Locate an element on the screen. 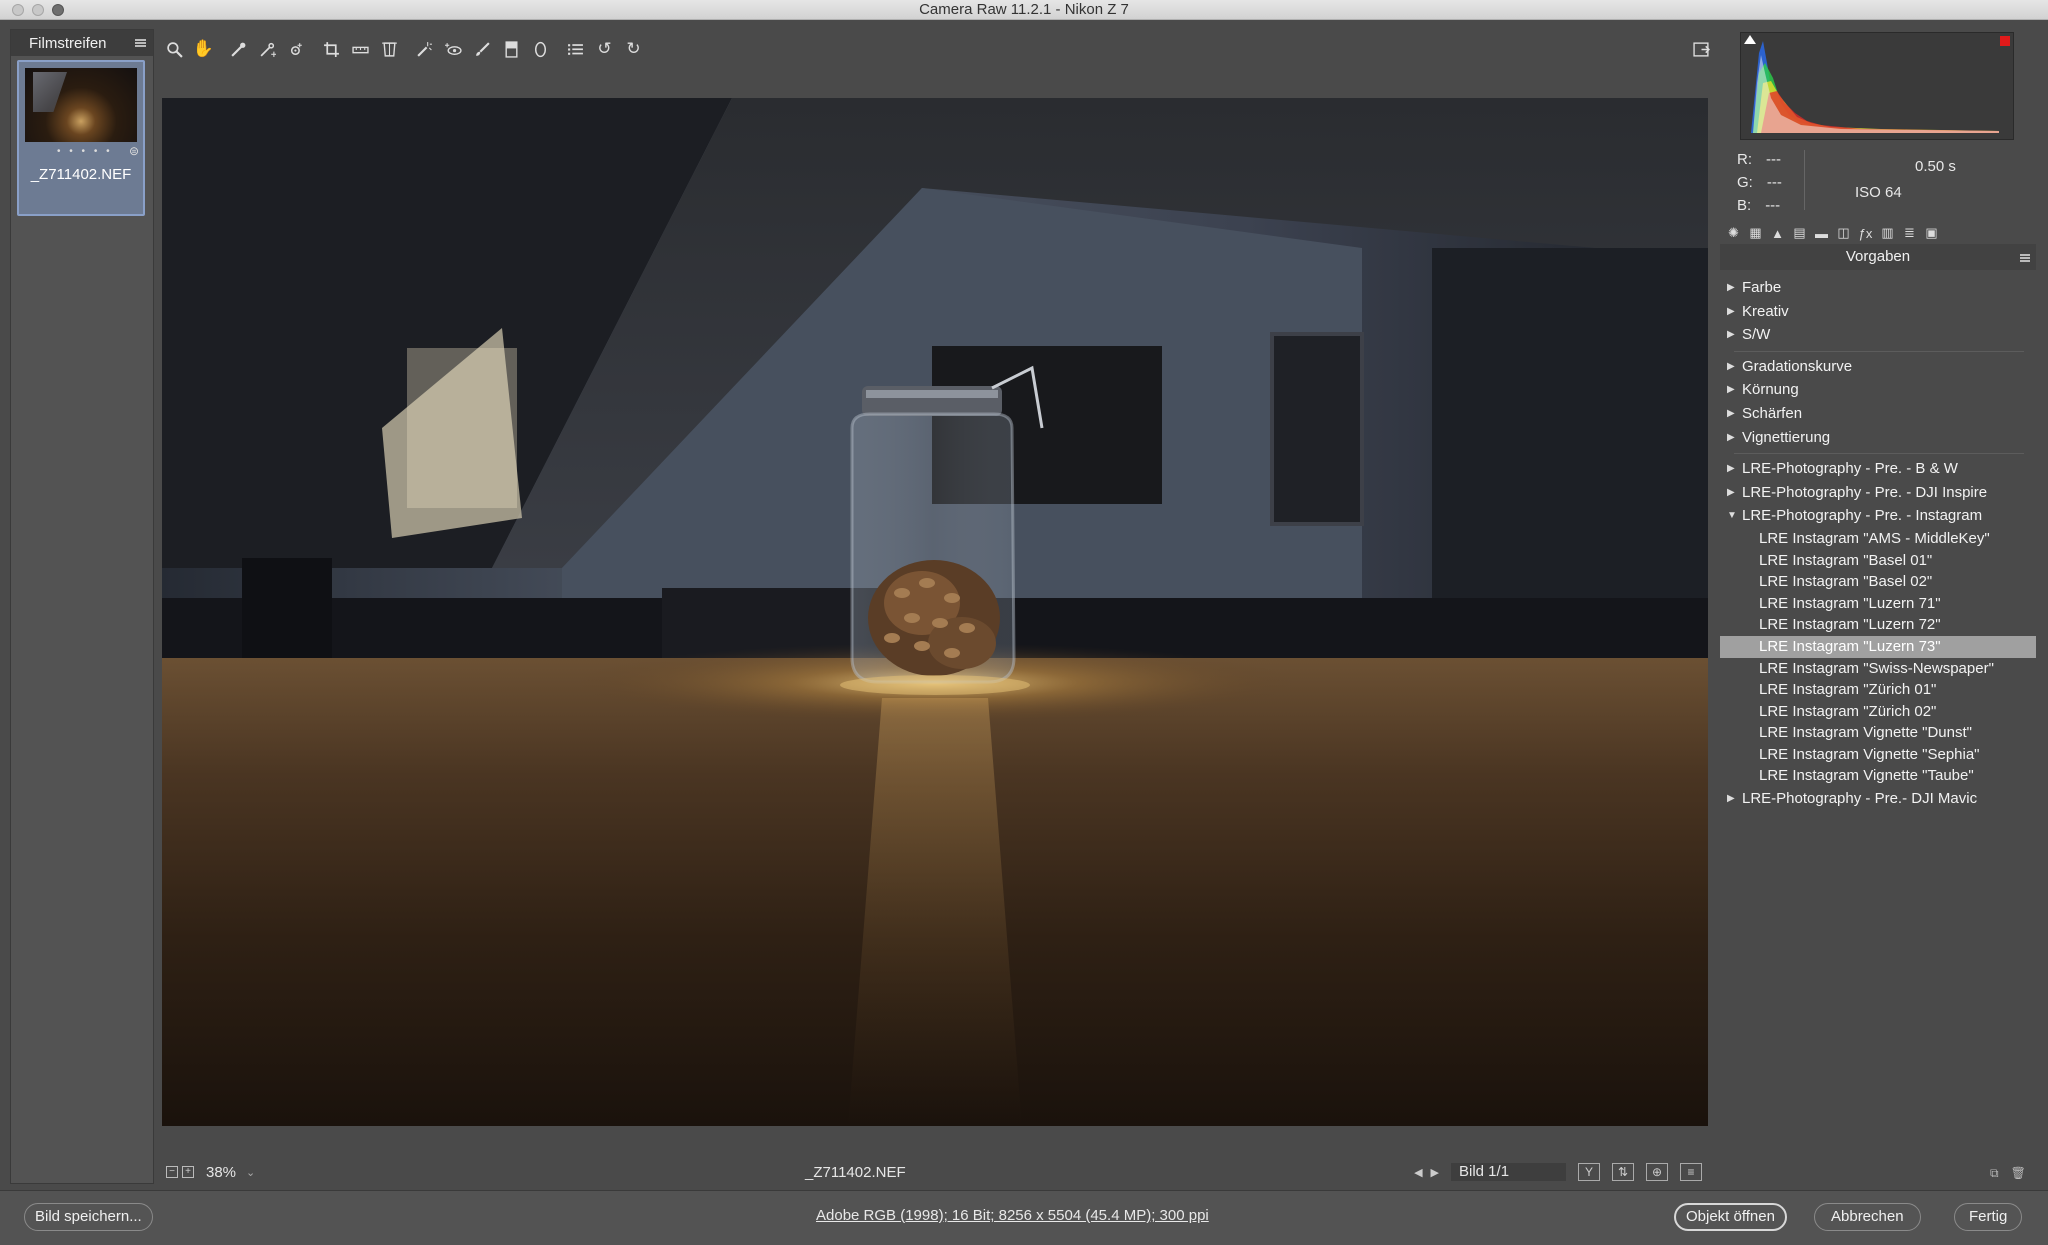 This screenshot has height=1245, width=2048. split-toning-tab-icon: ▬ is located at coordinates (1821, 233).